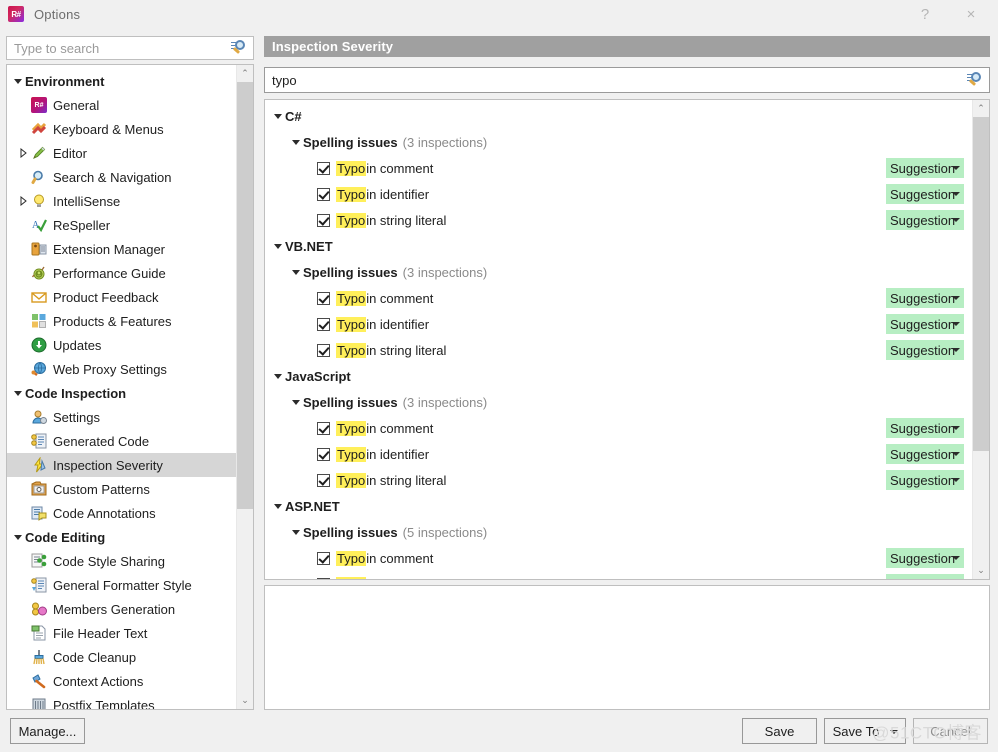 Image resolution: width=998 pixels, height=752 pixels. Describe the element at coordinates (981, 108) in the screenshot. I see `inspection-scroll-up-button: ⌃` at that location.